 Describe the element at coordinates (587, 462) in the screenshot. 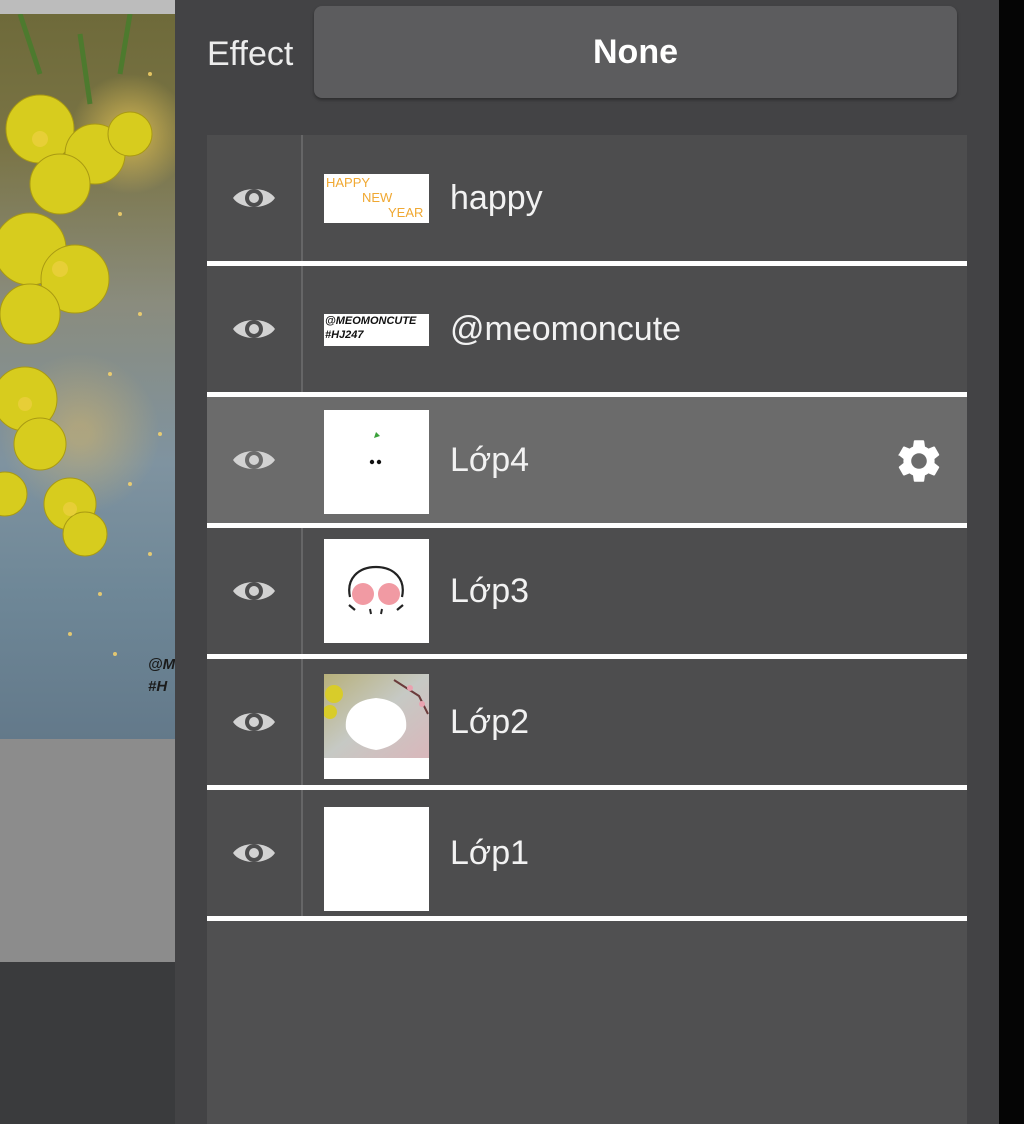

I see `layer-row-lop4: Lớp4` at that location.